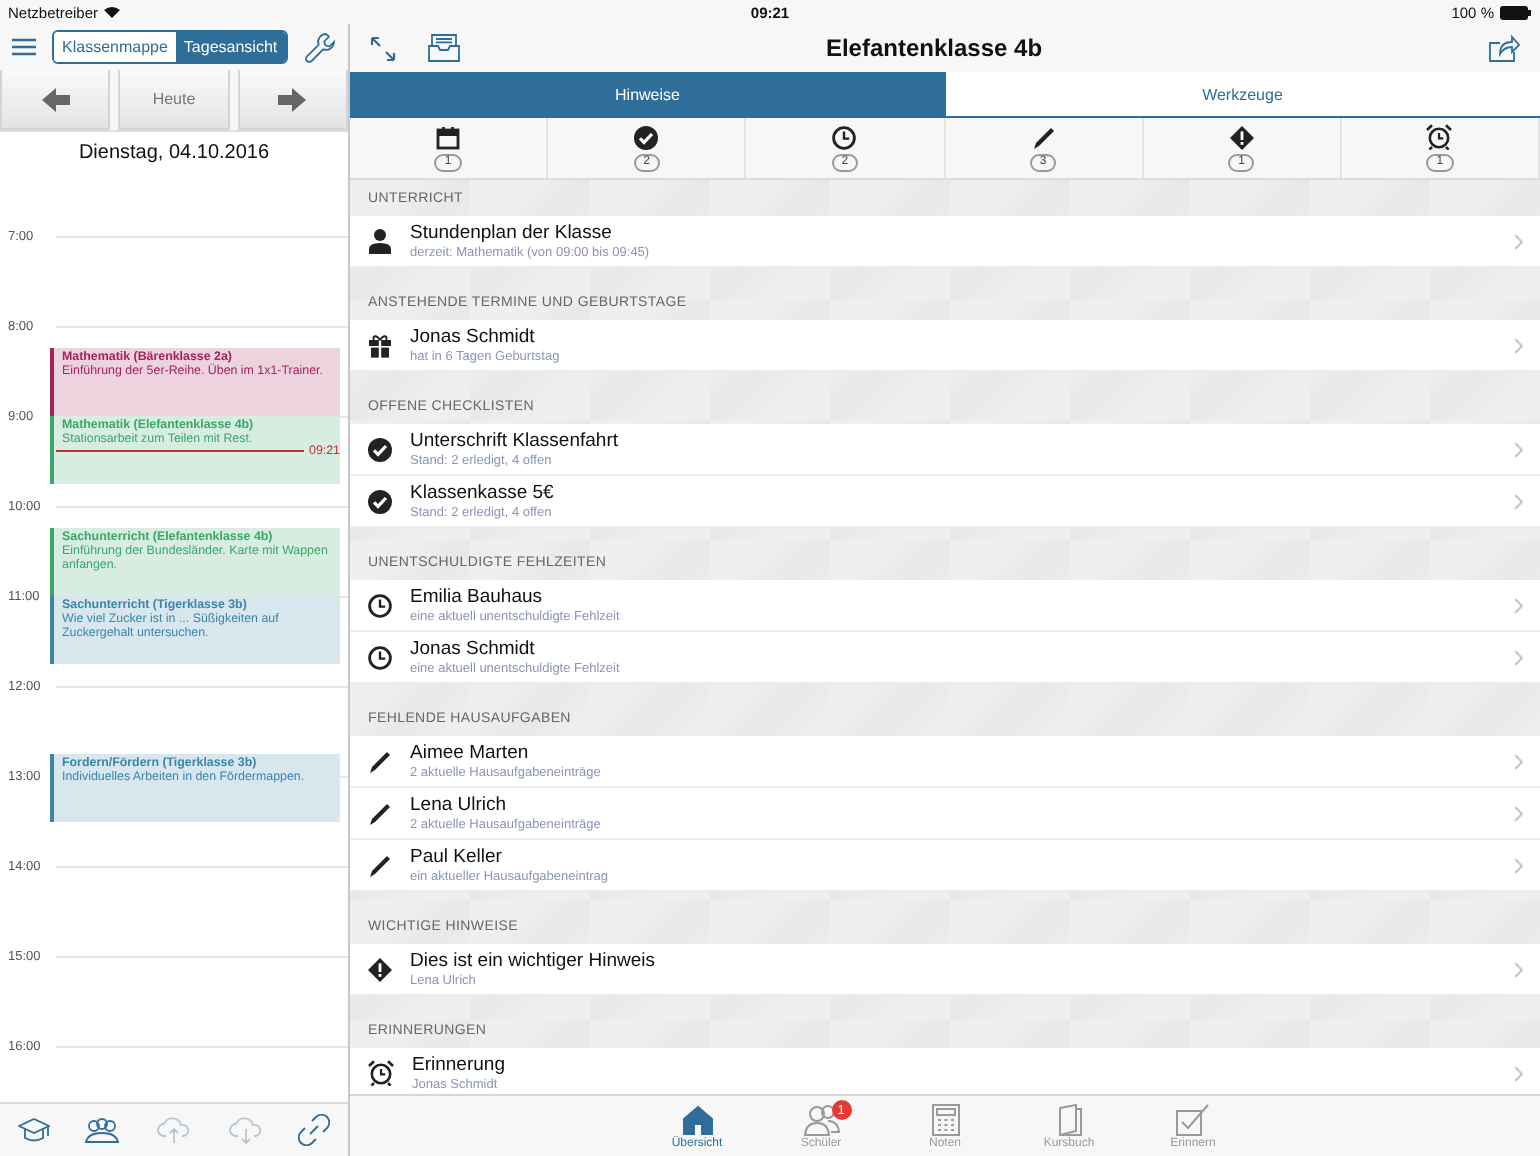  I want to click on calculator-icon, so click(945, 1119).